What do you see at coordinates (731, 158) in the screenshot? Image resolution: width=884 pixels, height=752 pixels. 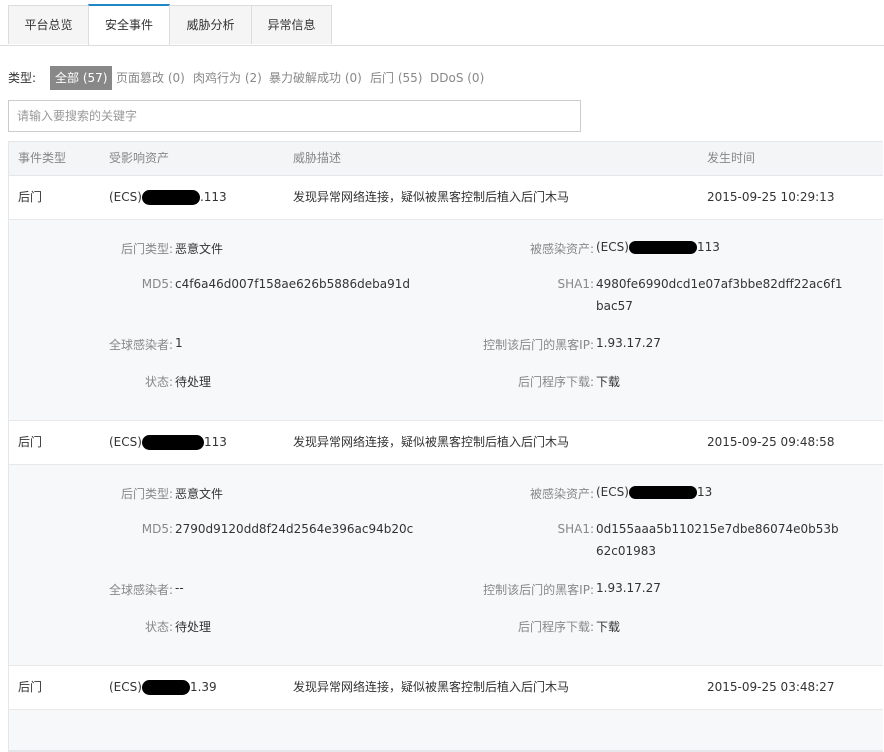 I see `header-time: 发生时间` at bounding box center [731, 158].